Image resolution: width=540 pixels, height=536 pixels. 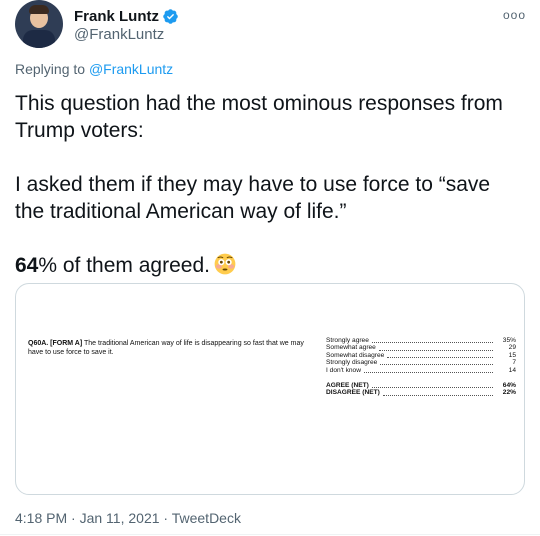 What do you see at coordinates (421, 393) in the screenshot?
I see `net-row-disagree: DISAGREE (NET) 22%` at bounding box center [421, 393].